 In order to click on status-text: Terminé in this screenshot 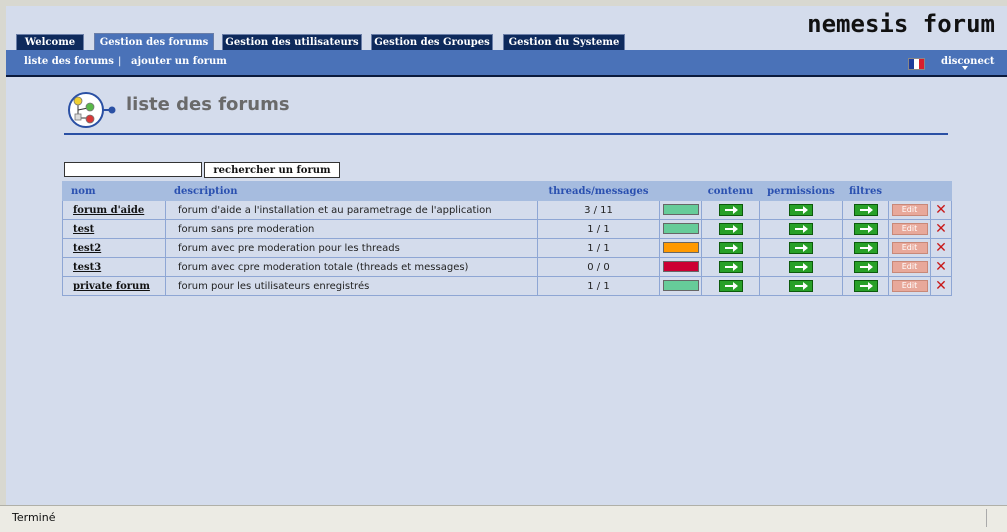, I will do `click(34, 517)`.